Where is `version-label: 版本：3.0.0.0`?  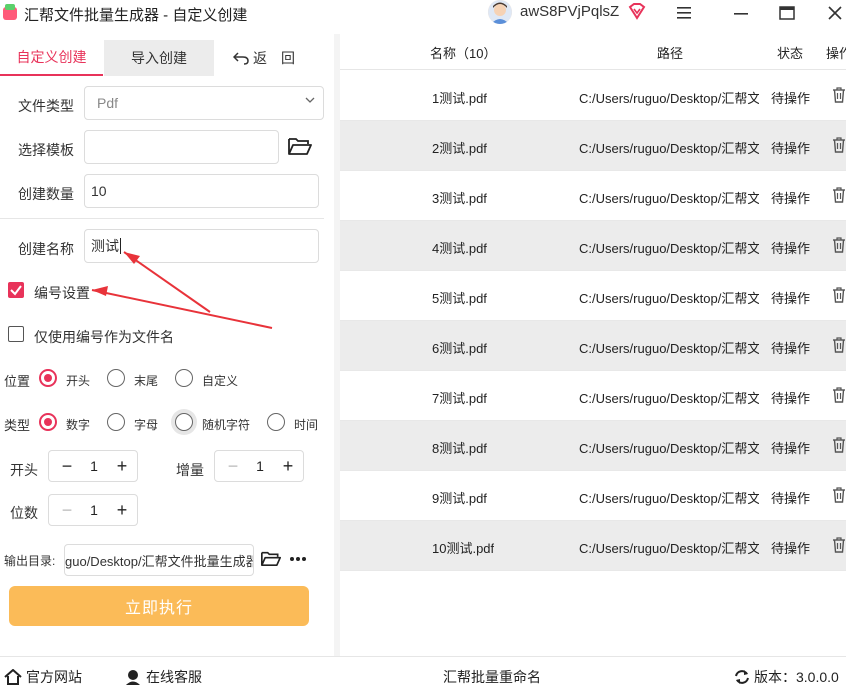
version-label: 版本：3.0.0.0 is located at coordinates (796, 677).